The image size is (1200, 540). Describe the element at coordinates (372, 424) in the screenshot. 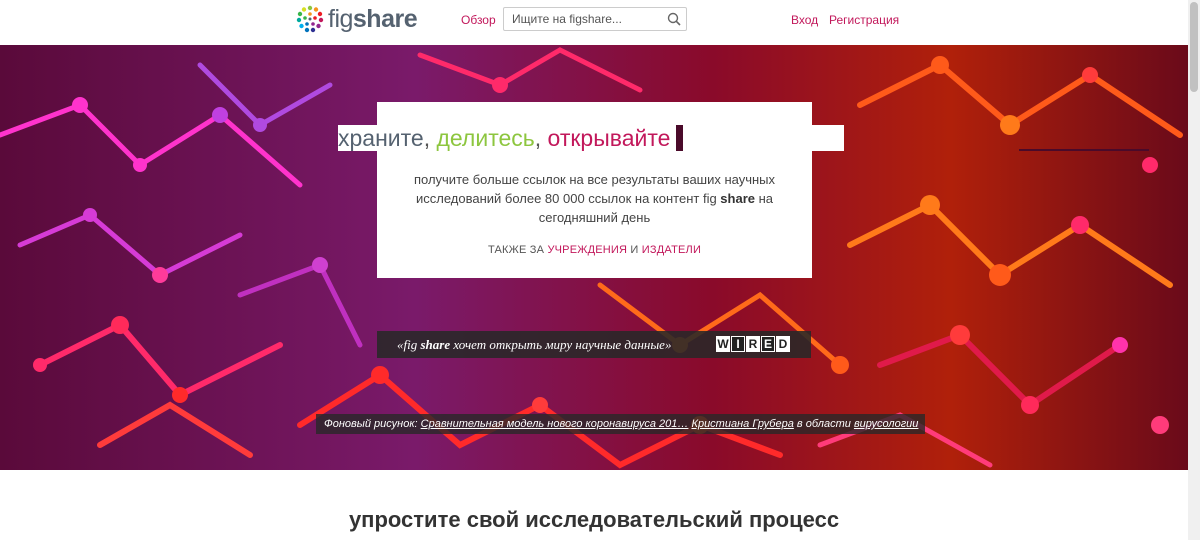

I see `credit-prefix: Фоновый рисунок:` at that location.